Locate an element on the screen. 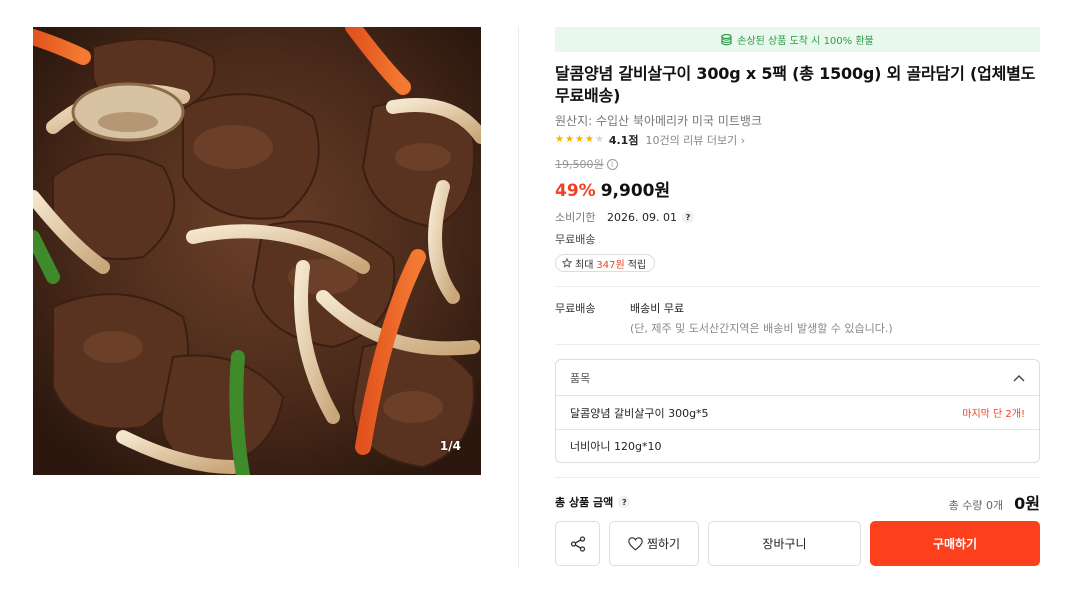 The height and width of the screenshot is (599, 1089). discount-rate: 49% is located at coordinates (575, 191).